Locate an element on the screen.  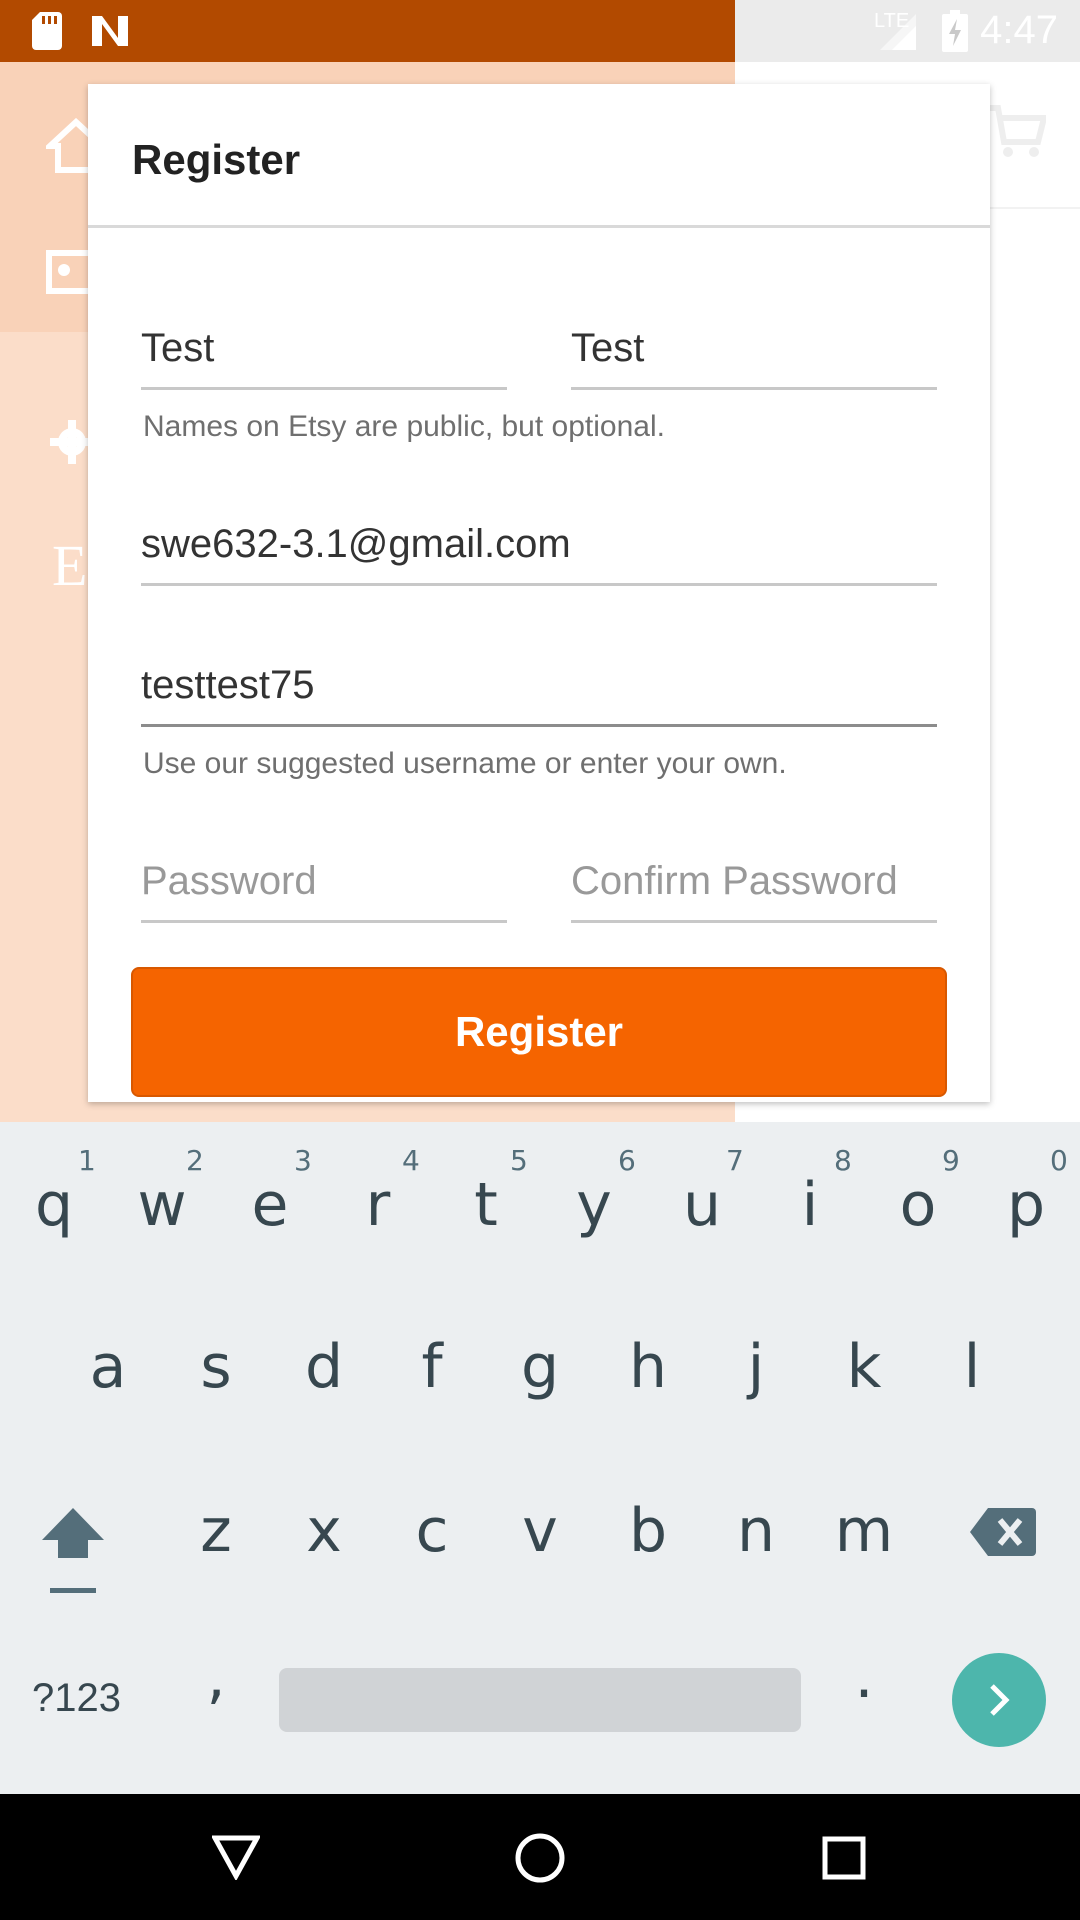
key-y: y is located at coordinates (594, 1205).